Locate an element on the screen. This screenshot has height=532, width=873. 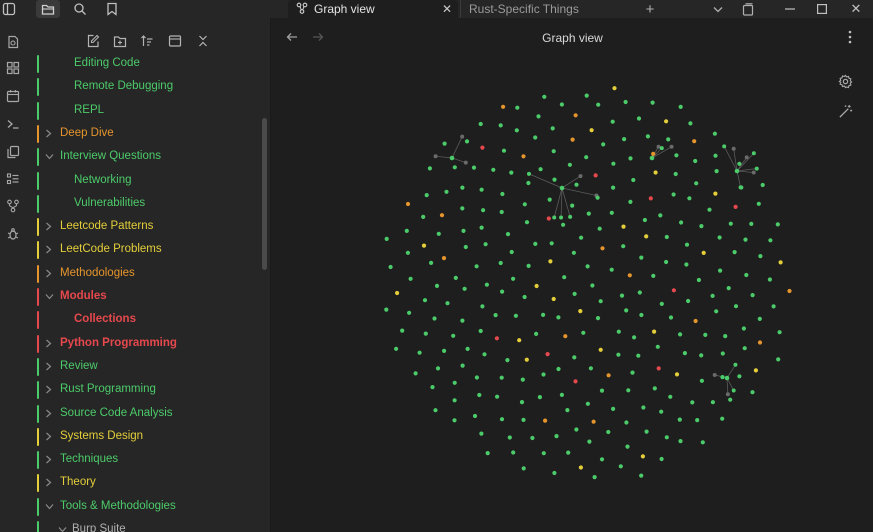
git-branch-icon is located at coordinates (13, 206).